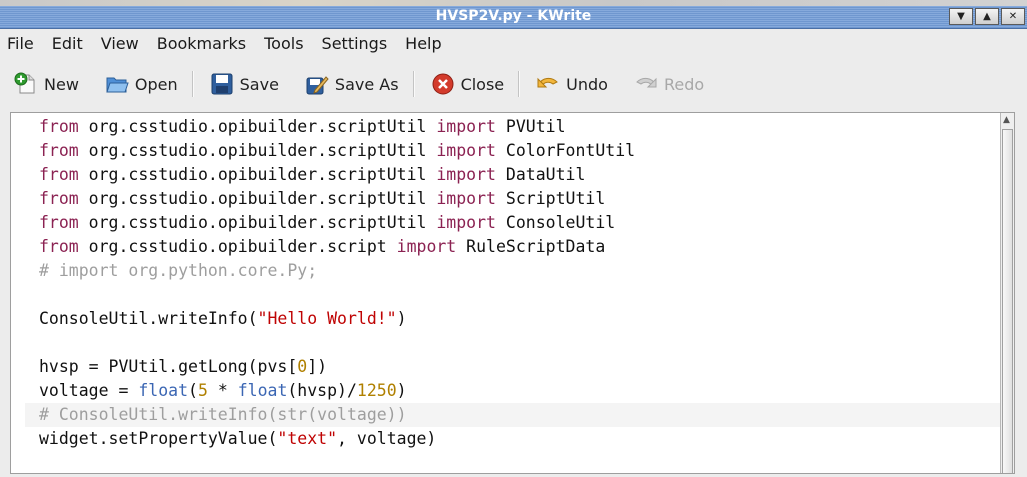 This screenshot has width=1027, height=477. Describe the element at coordinates (1013, 16) in the screenshot. I see `close-window-button: ✕` at that location.